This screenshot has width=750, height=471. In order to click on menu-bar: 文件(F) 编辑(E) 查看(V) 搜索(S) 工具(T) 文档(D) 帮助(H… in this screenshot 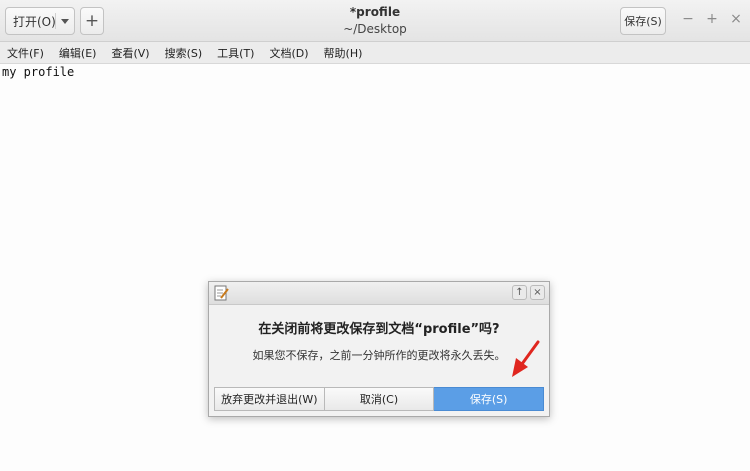, I will do `click(375, 53)`.